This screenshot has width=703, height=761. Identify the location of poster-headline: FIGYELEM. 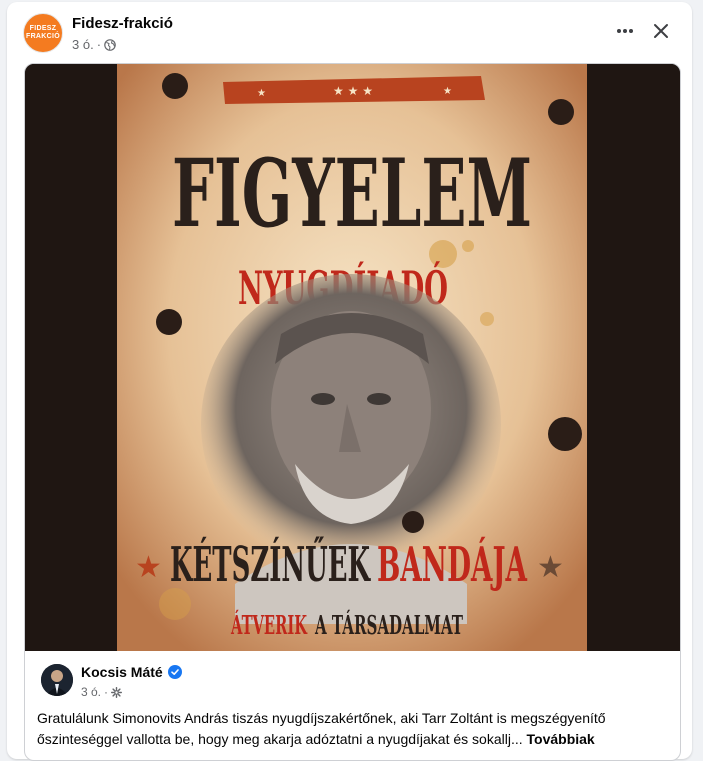
(352, 194).